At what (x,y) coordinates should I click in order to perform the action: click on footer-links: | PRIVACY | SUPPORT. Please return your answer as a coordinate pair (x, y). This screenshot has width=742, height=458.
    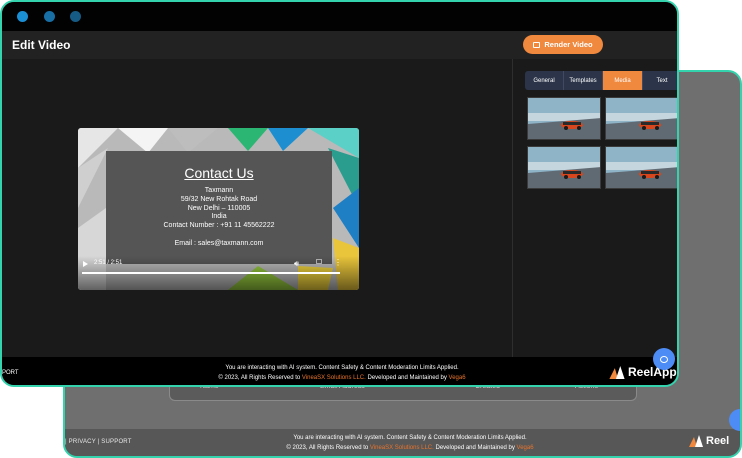
    Looking at the image, I should click on (98, 442).